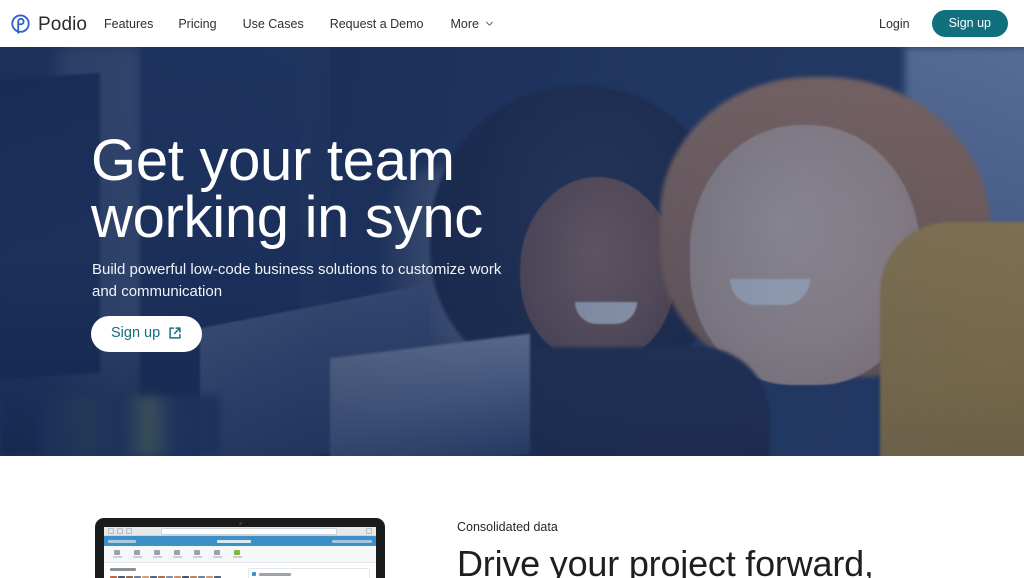  Describe the element at coordinates (175, 333) in the screenshot. I see `external-link-icon` at that location.